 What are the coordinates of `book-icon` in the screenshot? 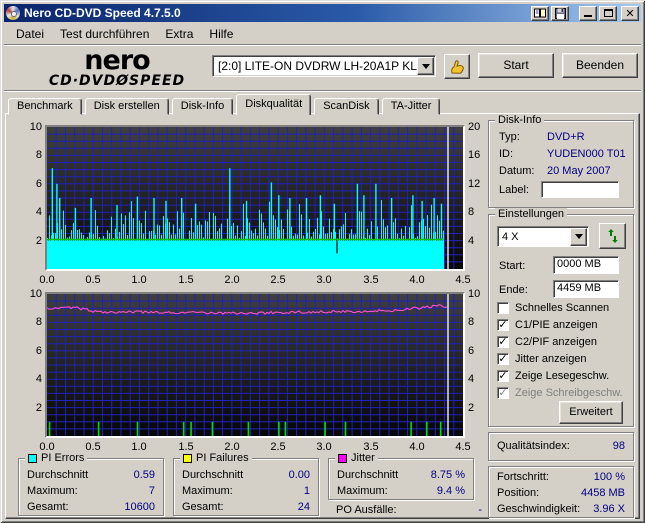 It's located at (540, 13).